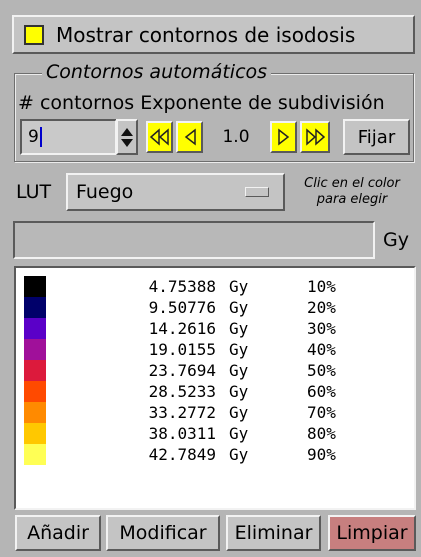 The image size is (421, 557). Describe the element at coordinates (40, 137) in the screenshot. I see `text-caret` at that location.